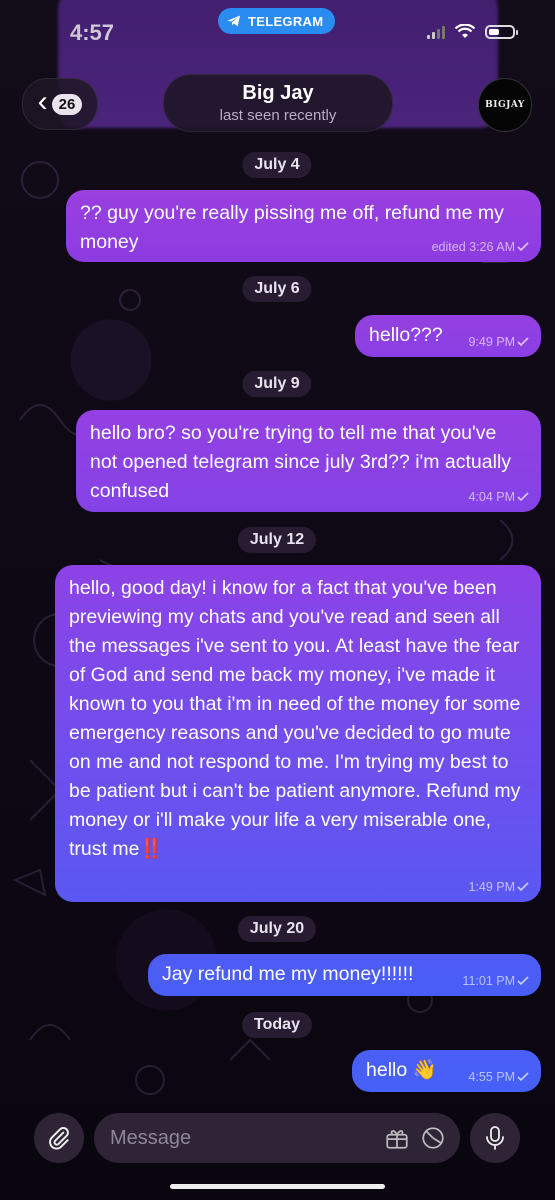  I want to click on cellular-signal-icon, so click(436, 32).